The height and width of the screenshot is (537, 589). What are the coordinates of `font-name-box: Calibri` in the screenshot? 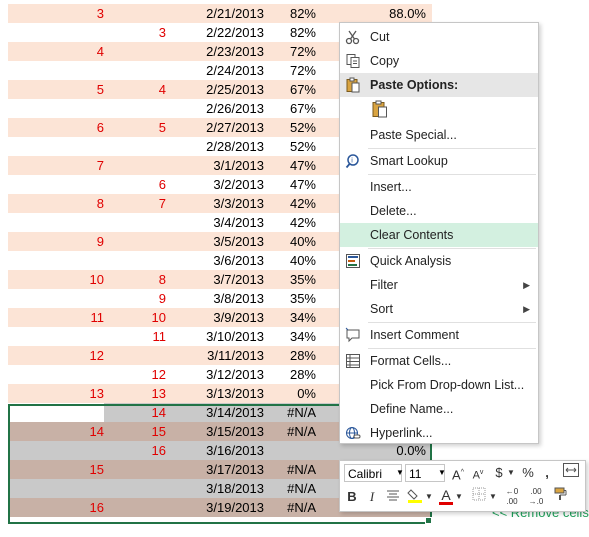 It's located at (373, 473).